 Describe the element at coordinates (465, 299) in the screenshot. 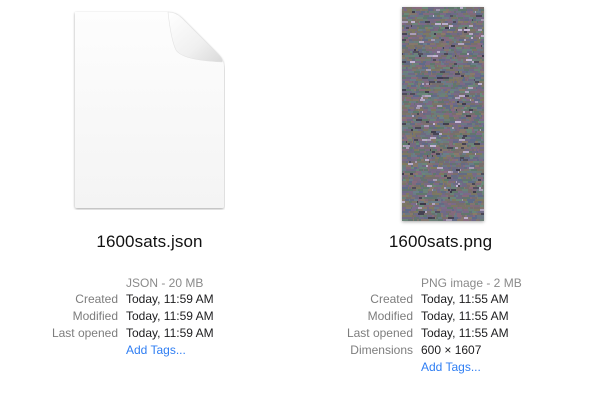

I see `created-value: Today, 11:55 AM` at that location.